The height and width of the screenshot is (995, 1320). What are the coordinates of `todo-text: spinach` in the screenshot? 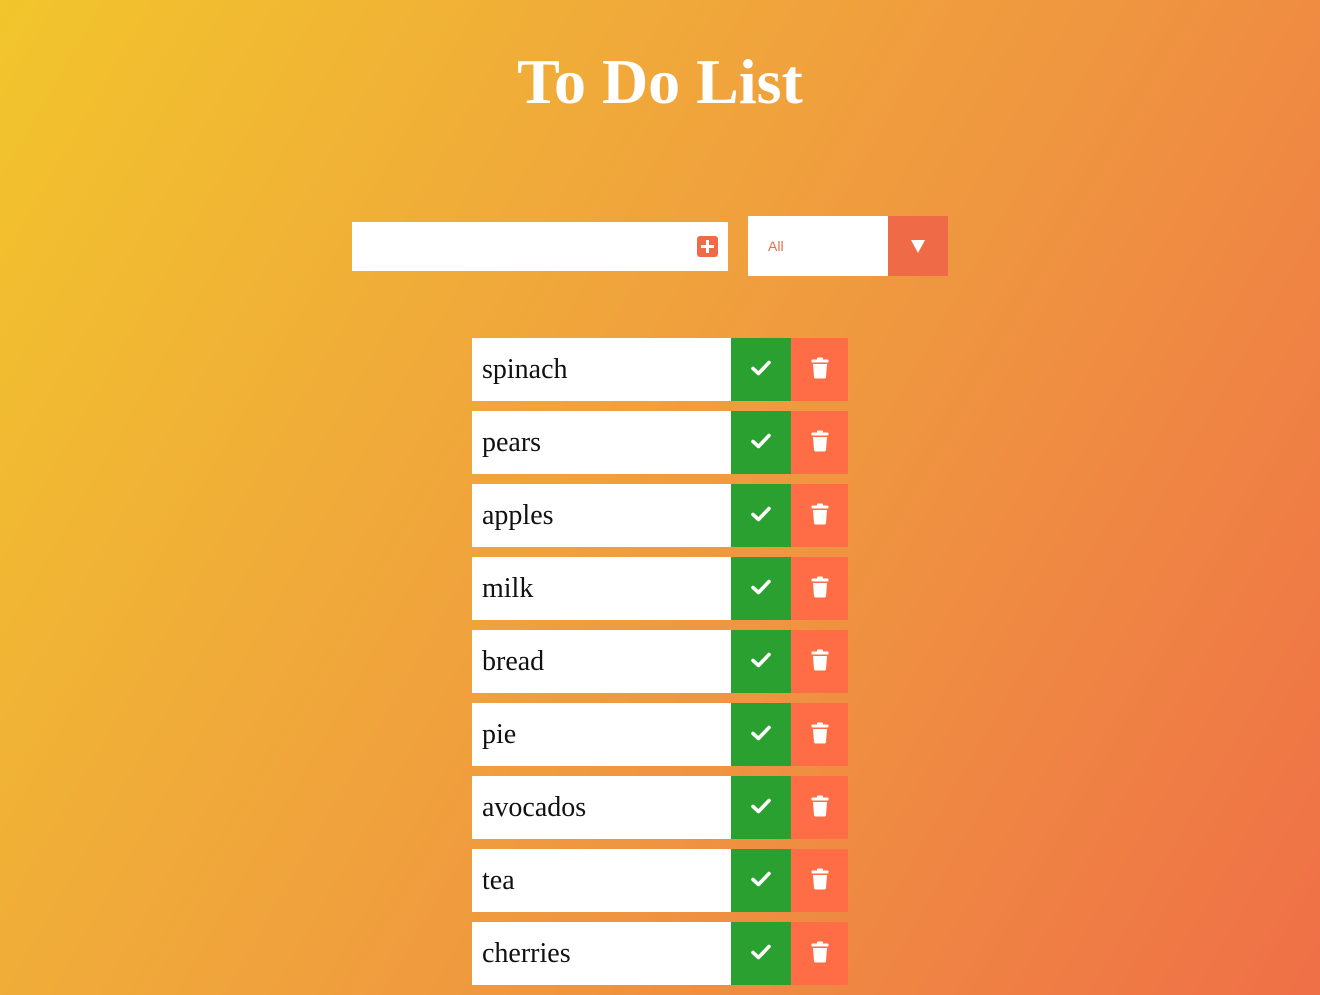 It's located at (525, 369).